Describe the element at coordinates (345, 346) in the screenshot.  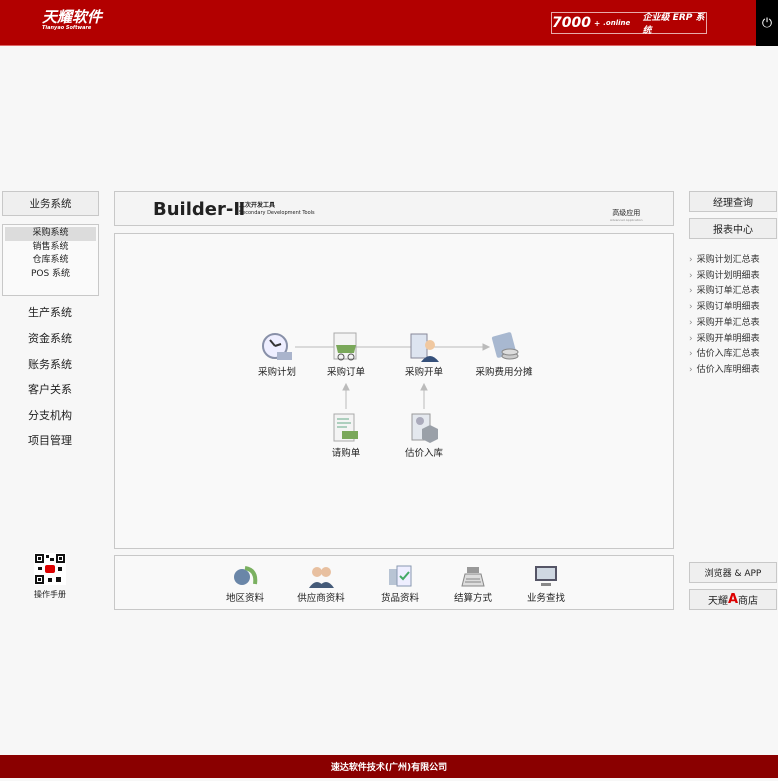
I see `cart-document-icon` at that location.